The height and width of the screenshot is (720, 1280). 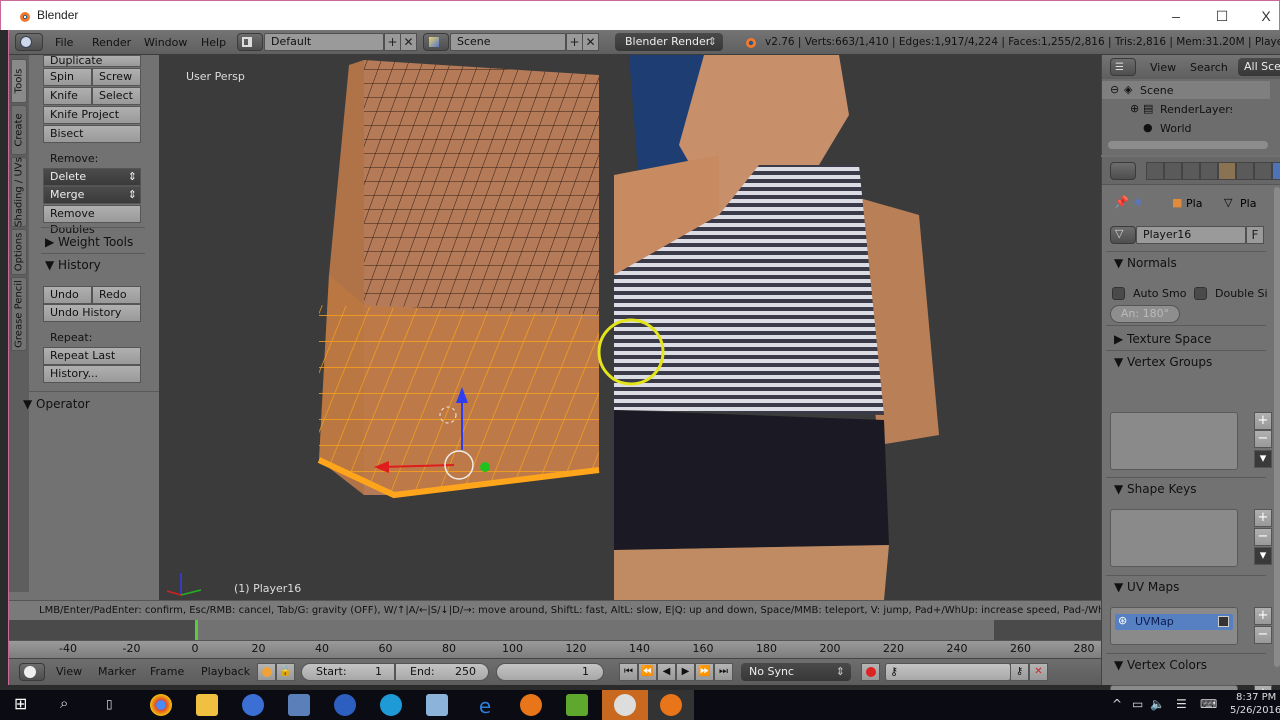 What do you see at coordinates (1123, 67) in the screenshot?
I see `editor-type-outliner-button: ☰` at bounding box center [1123, 67].